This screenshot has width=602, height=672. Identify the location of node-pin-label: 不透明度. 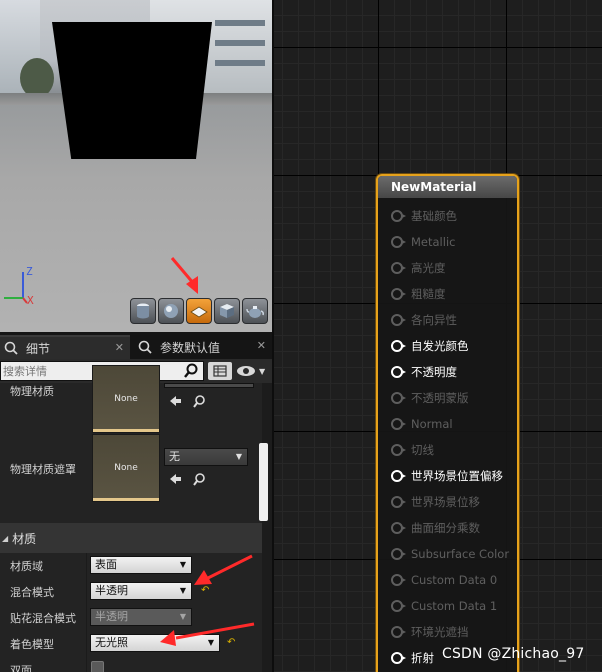
(434, 372).